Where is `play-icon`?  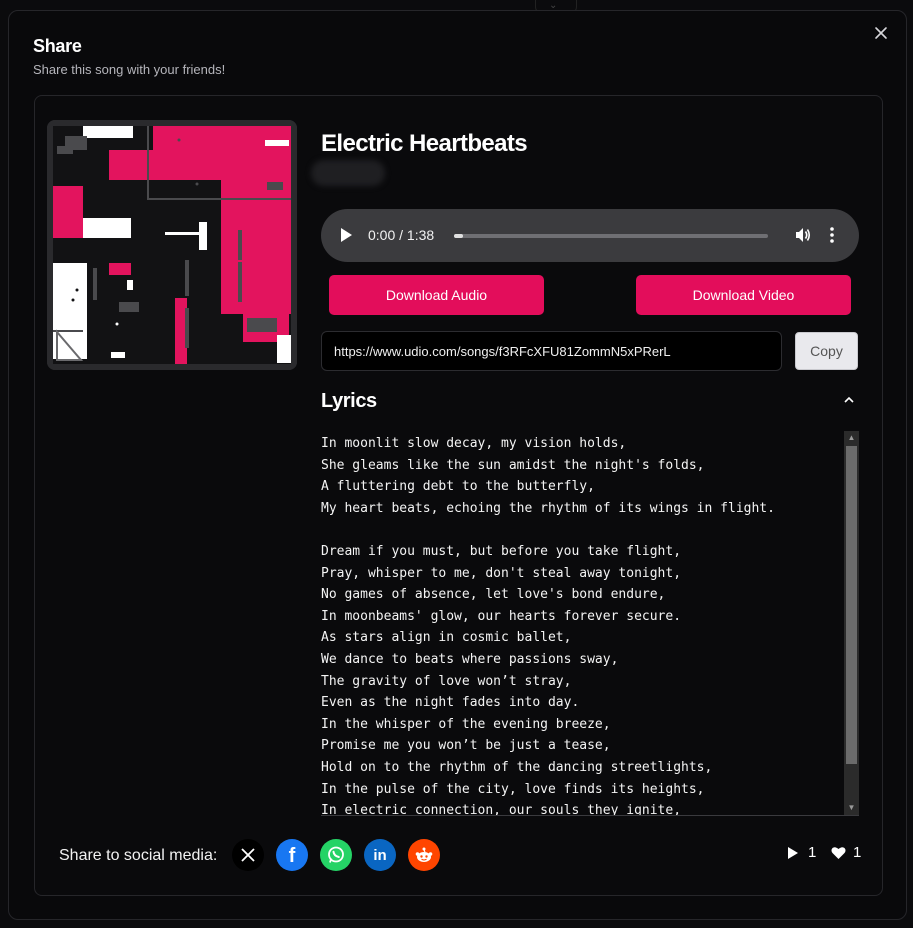
play-icon is located at coordinates (346, 235).